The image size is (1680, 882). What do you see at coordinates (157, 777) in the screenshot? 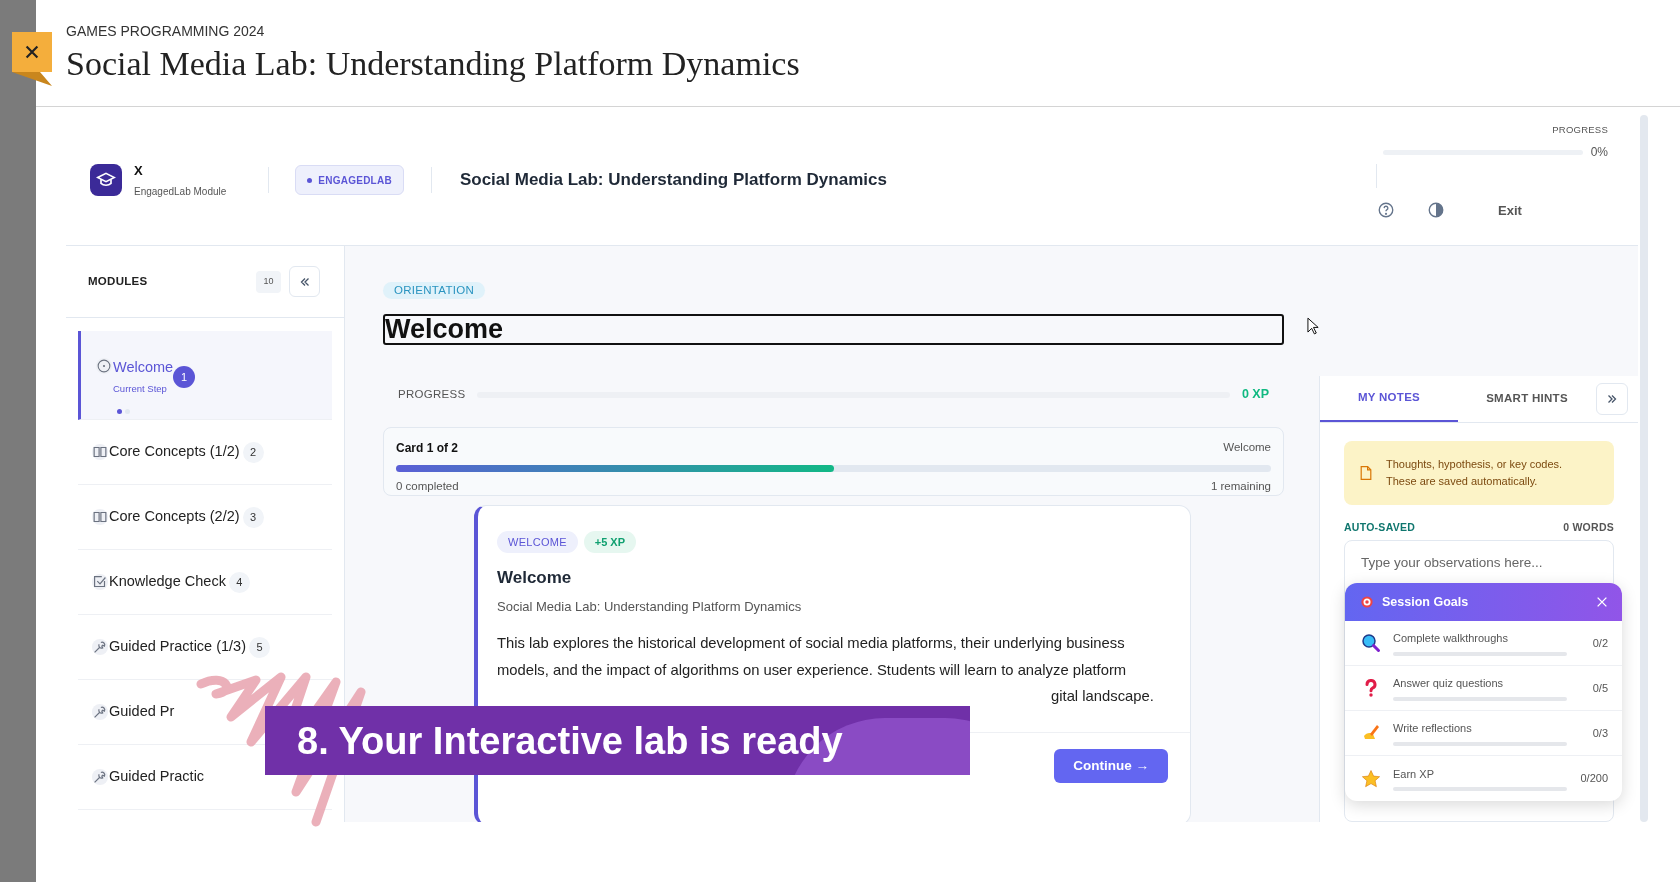
I see `module-item: Guided Practic` at bounding box center [157, 777].